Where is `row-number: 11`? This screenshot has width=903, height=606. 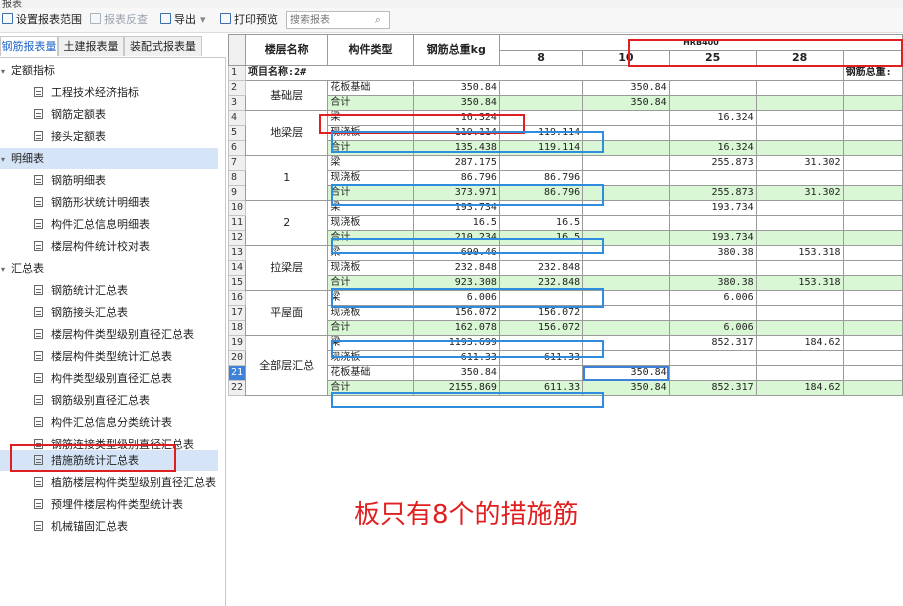
row-number: 11 is located at coordinates (237, 223).